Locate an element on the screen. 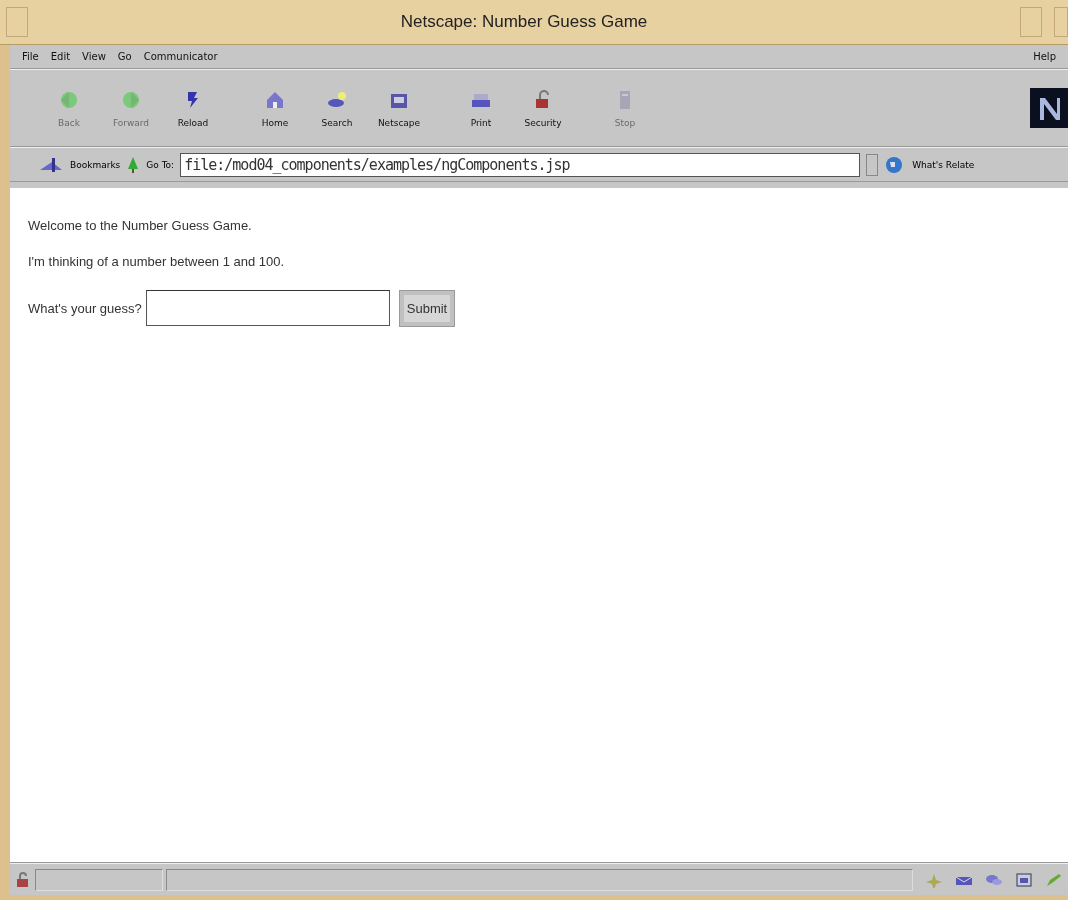 This screenshot has width=1068, height=900. tree-icon is located at coordinates (133, 165).